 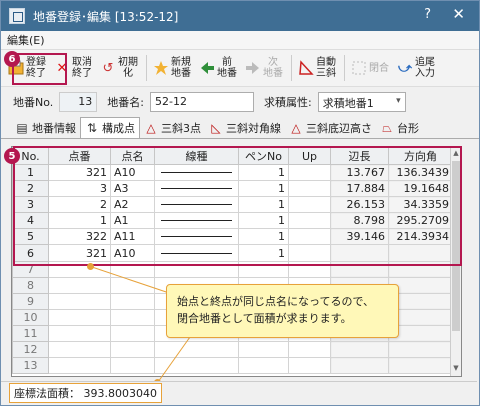 I want to click on callout-line-2: 閉合地番として面積が求まります。, so click(x=264, y=318).